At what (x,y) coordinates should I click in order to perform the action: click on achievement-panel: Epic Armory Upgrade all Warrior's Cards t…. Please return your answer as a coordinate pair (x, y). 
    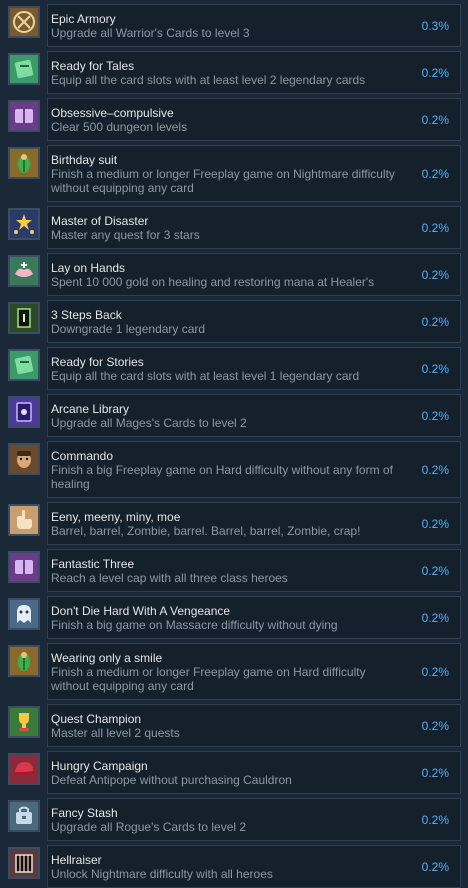
    Looking at the image, I should click on (254, 25).